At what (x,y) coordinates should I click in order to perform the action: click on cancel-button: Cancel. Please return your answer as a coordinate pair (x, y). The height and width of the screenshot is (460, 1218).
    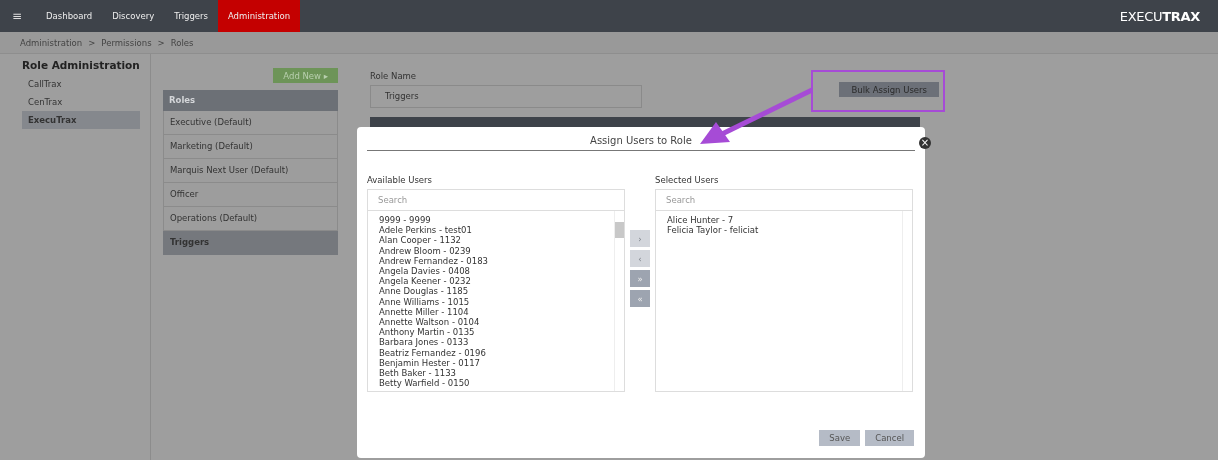
    Looking at the image, I should click on (889, 438).